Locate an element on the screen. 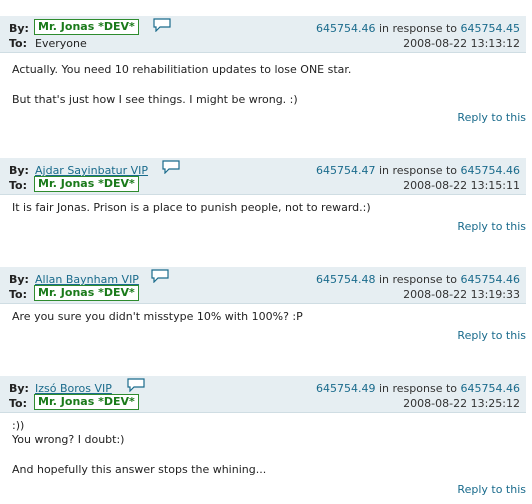 The width and height of the screenshot is (532, 504). post-date: 2008-08-22 13:19:33 is located at coordinates (461, 294).